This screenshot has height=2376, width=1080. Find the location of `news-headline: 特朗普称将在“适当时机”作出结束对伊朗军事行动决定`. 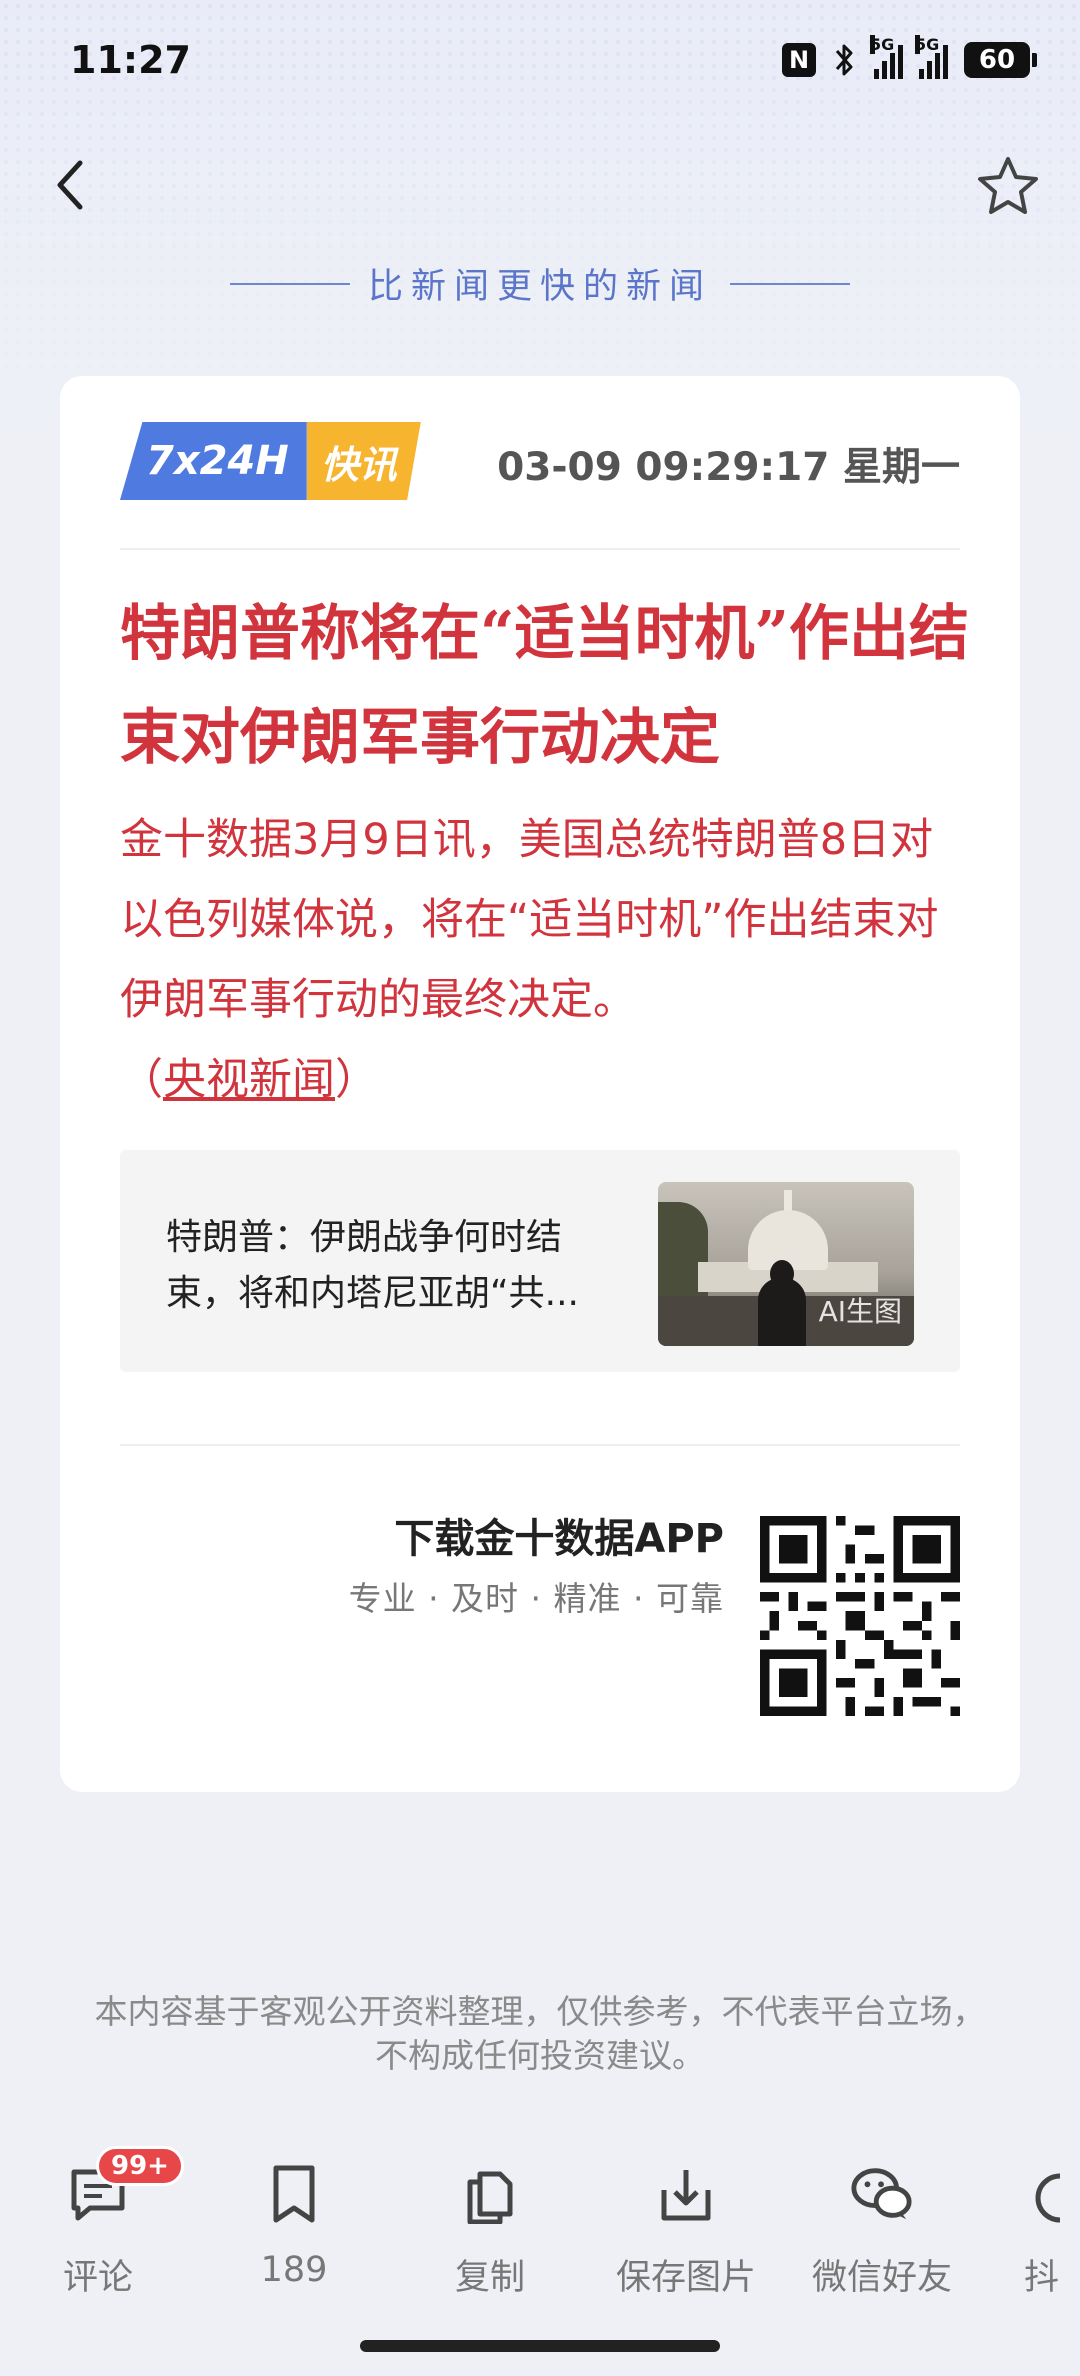

news-headline: 特朗普称将在“适当时机”作出结束对伊朗军事行动决定 is located at coordinates (545, 686).